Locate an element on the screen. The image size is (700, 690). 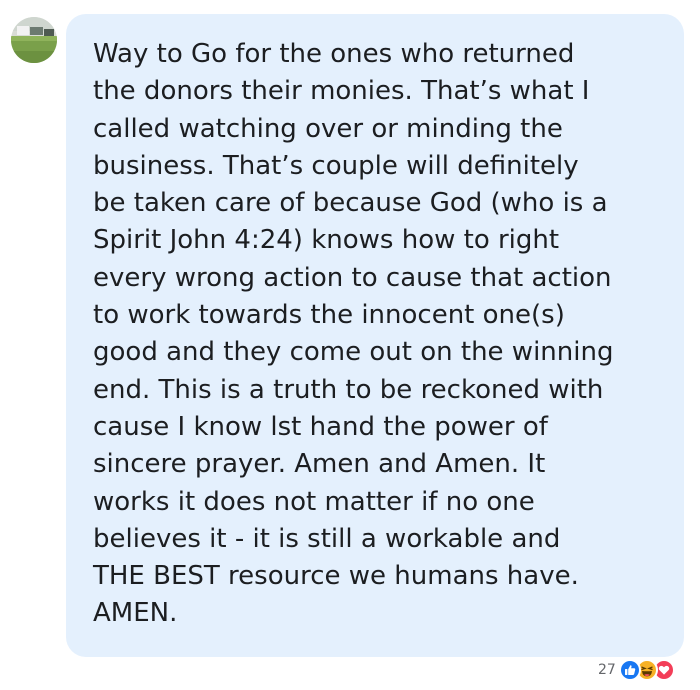
avatar is located at coordinates (34, 40).